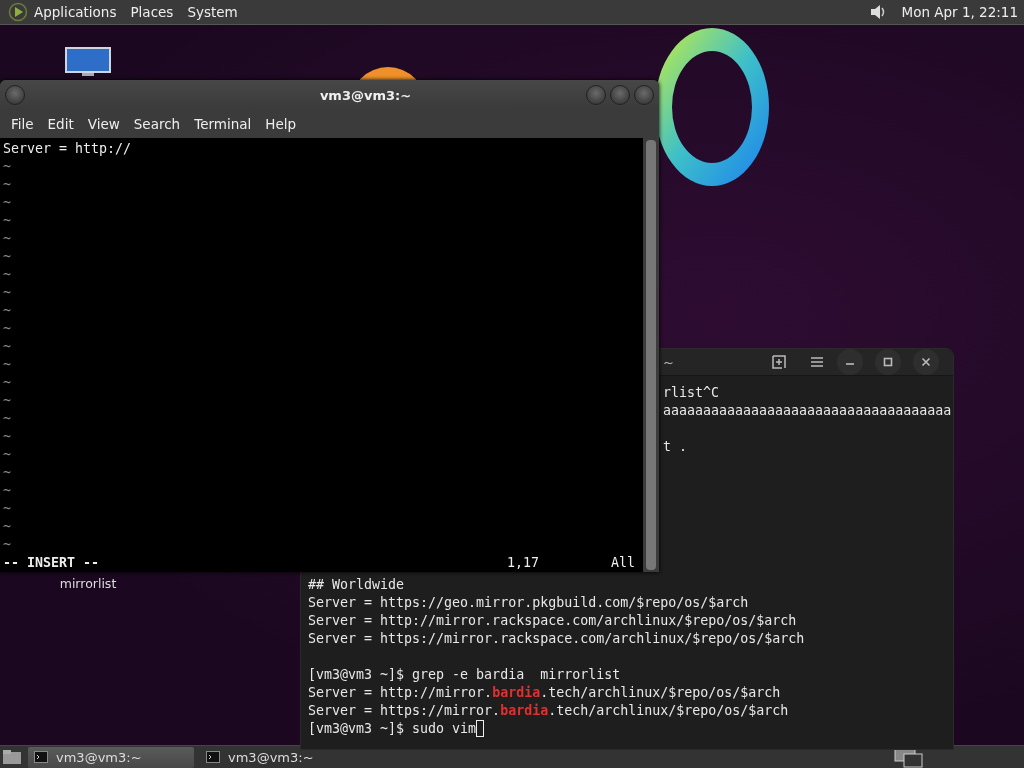 This screenshot has height=768, width=1024. Describe the element at coordinates (68, 149) in the screenshot. I see `editor-line: Server = http://` at that location.